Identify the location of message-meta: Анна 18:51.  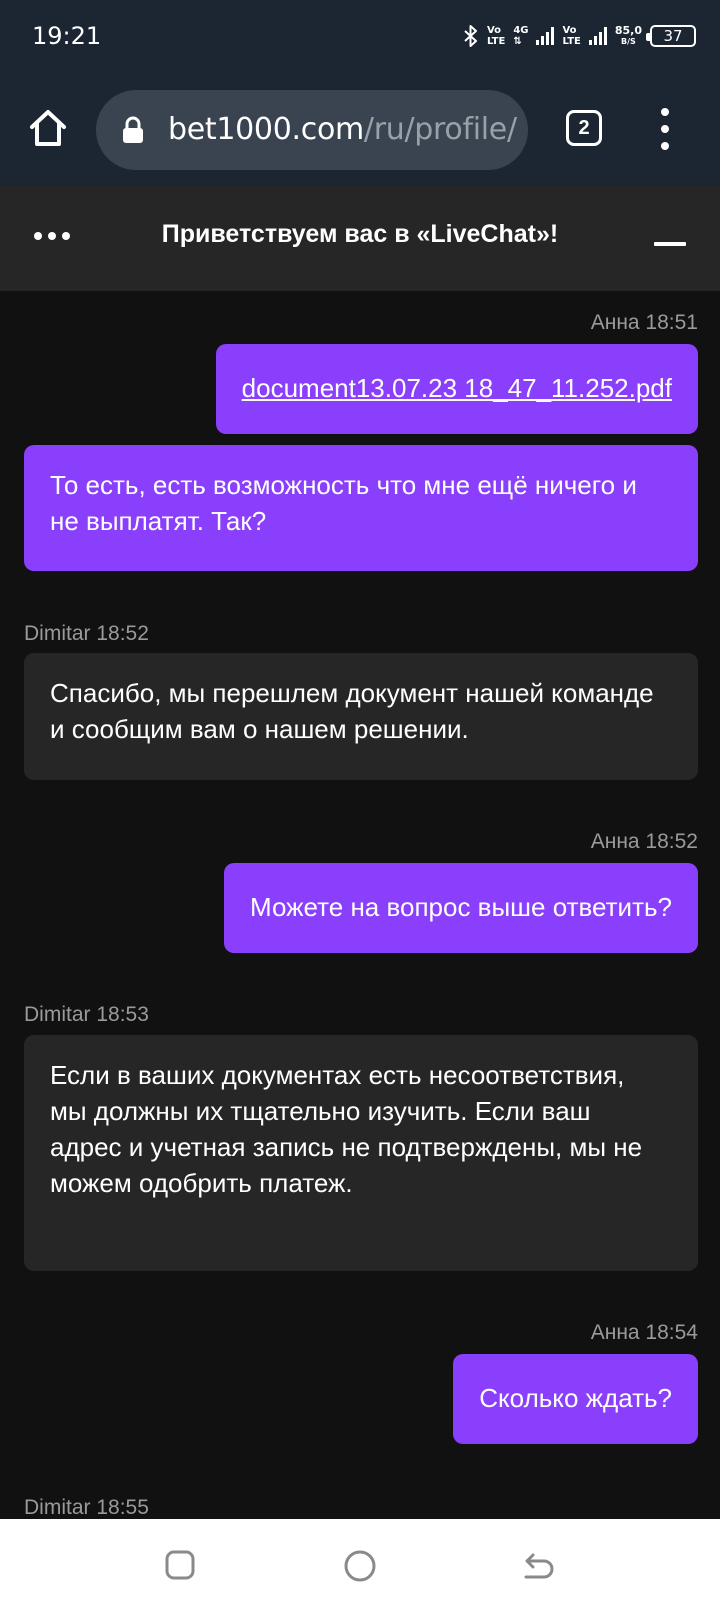
(644, 322).